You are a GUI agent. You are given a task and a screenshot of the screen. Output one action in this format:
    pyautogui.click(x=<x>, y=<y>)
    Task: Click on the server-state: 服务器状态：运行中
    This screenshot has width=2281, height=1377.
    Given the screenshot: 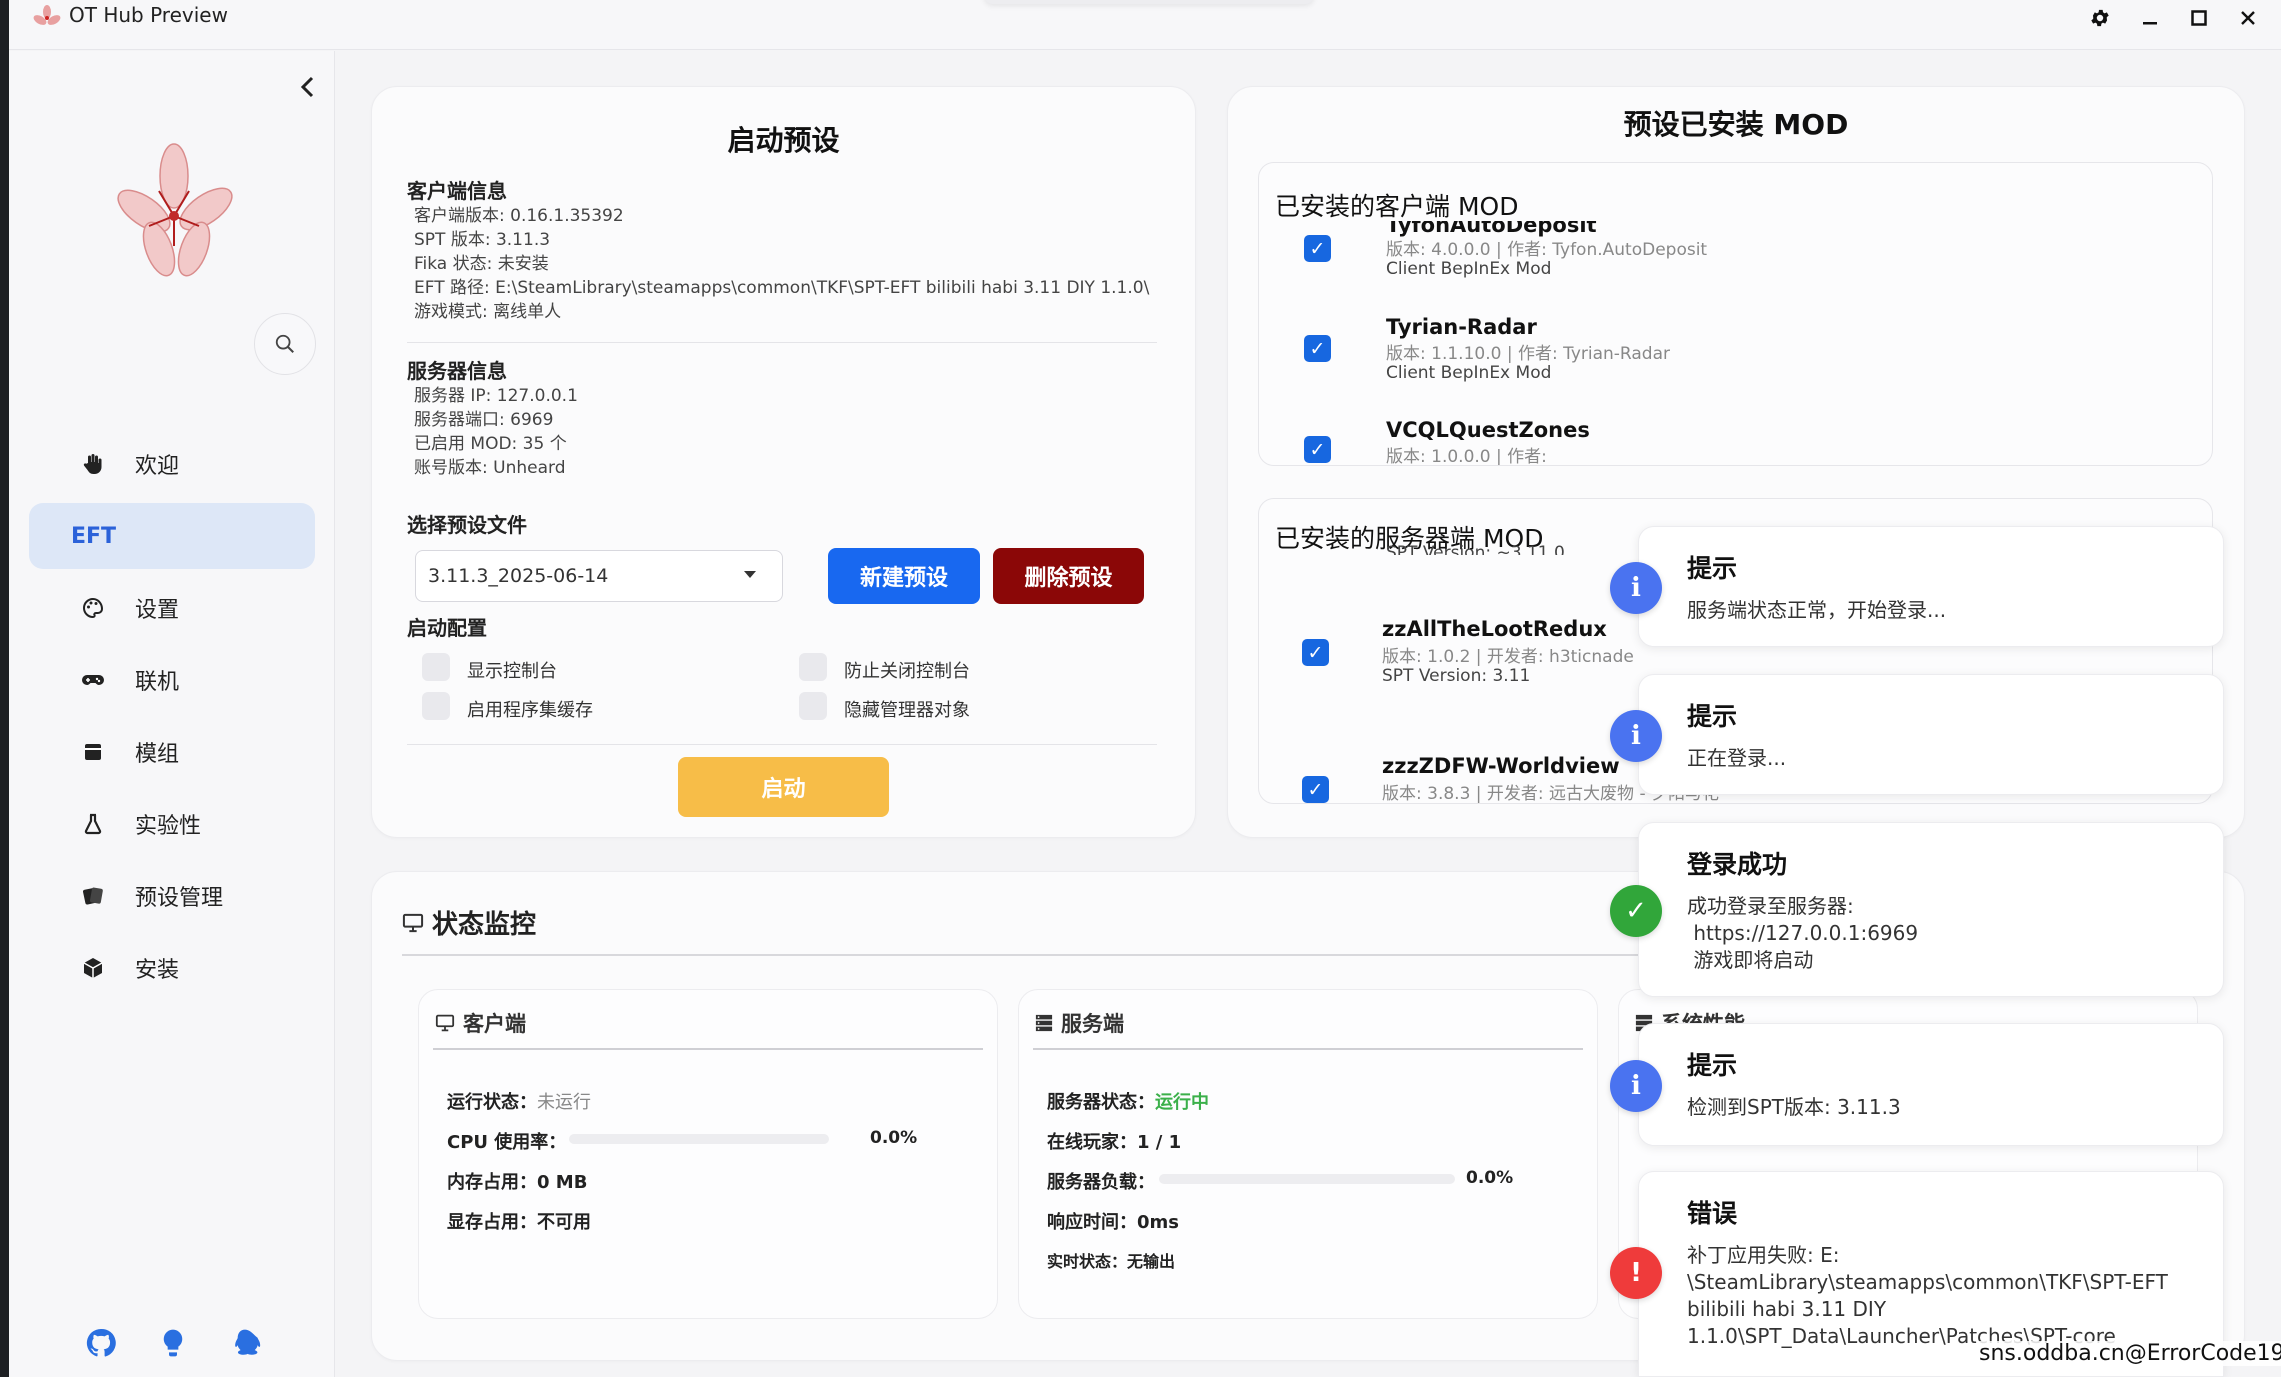 What is the action you would take?
    pyautogui.click(x=1128, y=1102)
    